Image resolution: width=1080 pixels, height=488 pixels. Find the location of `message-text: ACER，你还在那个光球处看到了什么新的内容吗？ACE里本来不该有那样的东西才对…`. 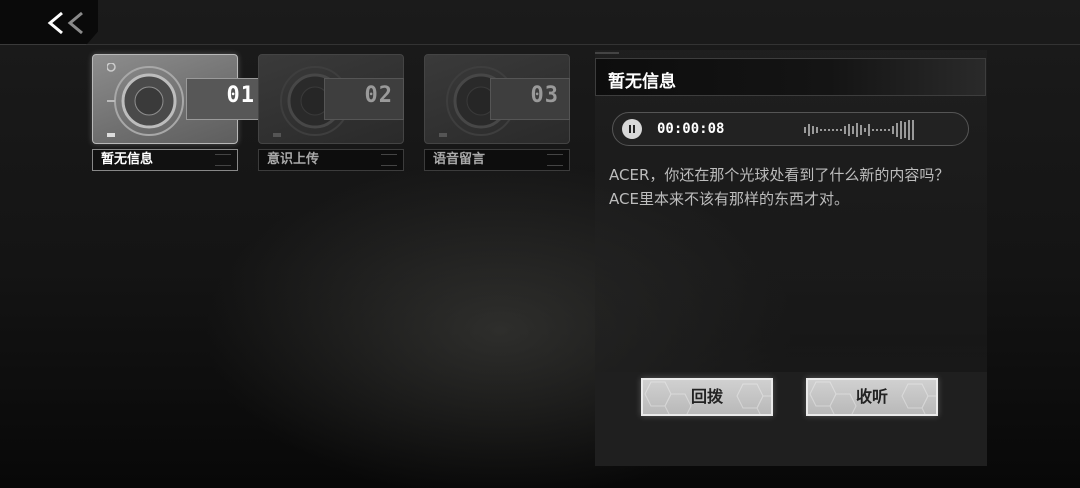

message-text: ACER，你还在那个光球处看到了什么新的内容吗？ACE里本来不该有那样的东西才对… is located at coordinates (779, 187).